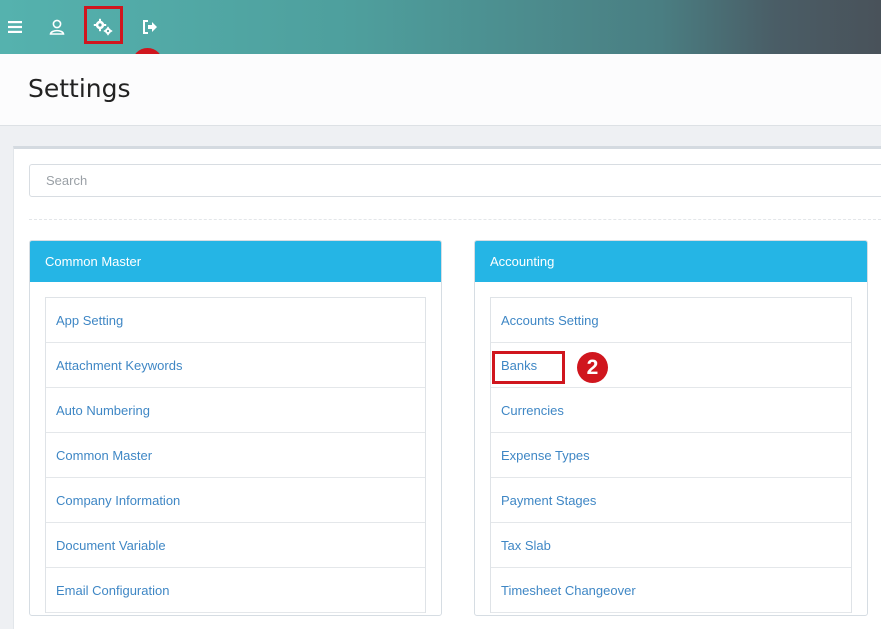 The image size is (881, 629). What do you see at coordinates (235, 410) in the screenshot?
I see `list-item-auto-numbering: Auto Numbering` at bounding box center [235, 410].